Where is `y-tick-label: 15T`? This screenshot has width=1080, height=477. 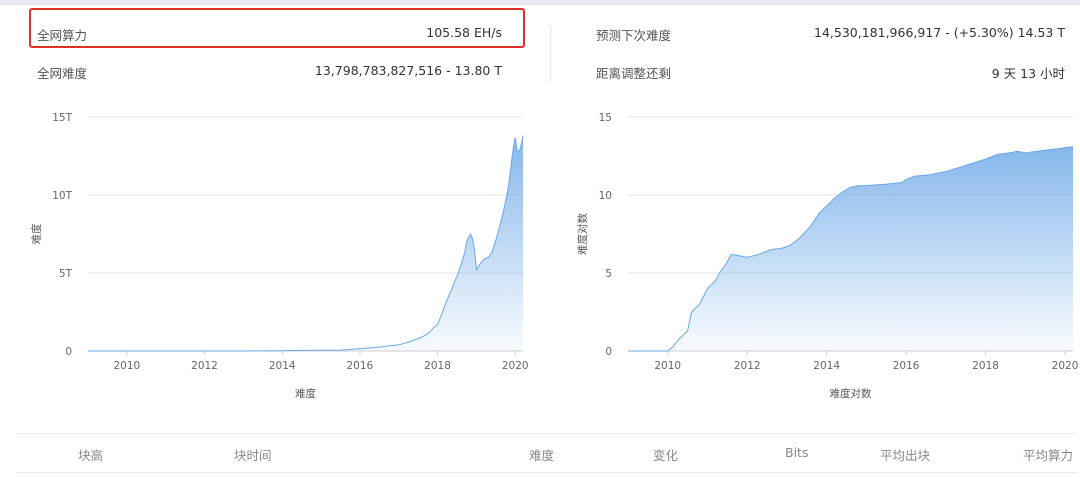 y-tick-label: 15T is located at coordinates (62, 118).